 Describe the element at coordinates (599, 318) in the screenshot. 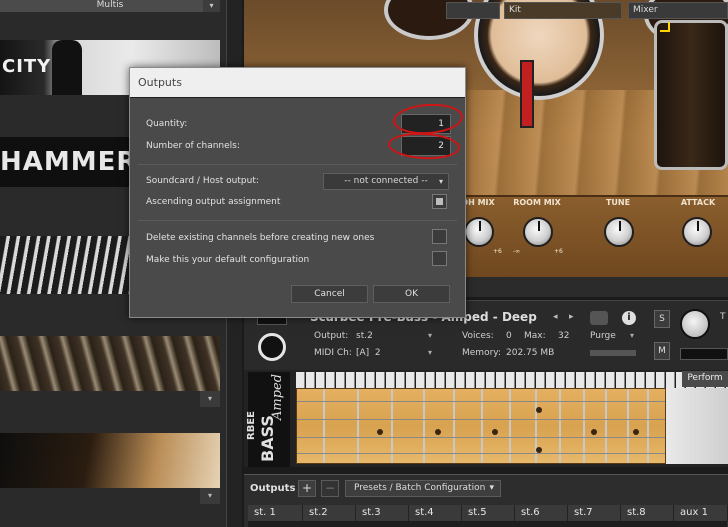

I see `camera-icon` at that location.